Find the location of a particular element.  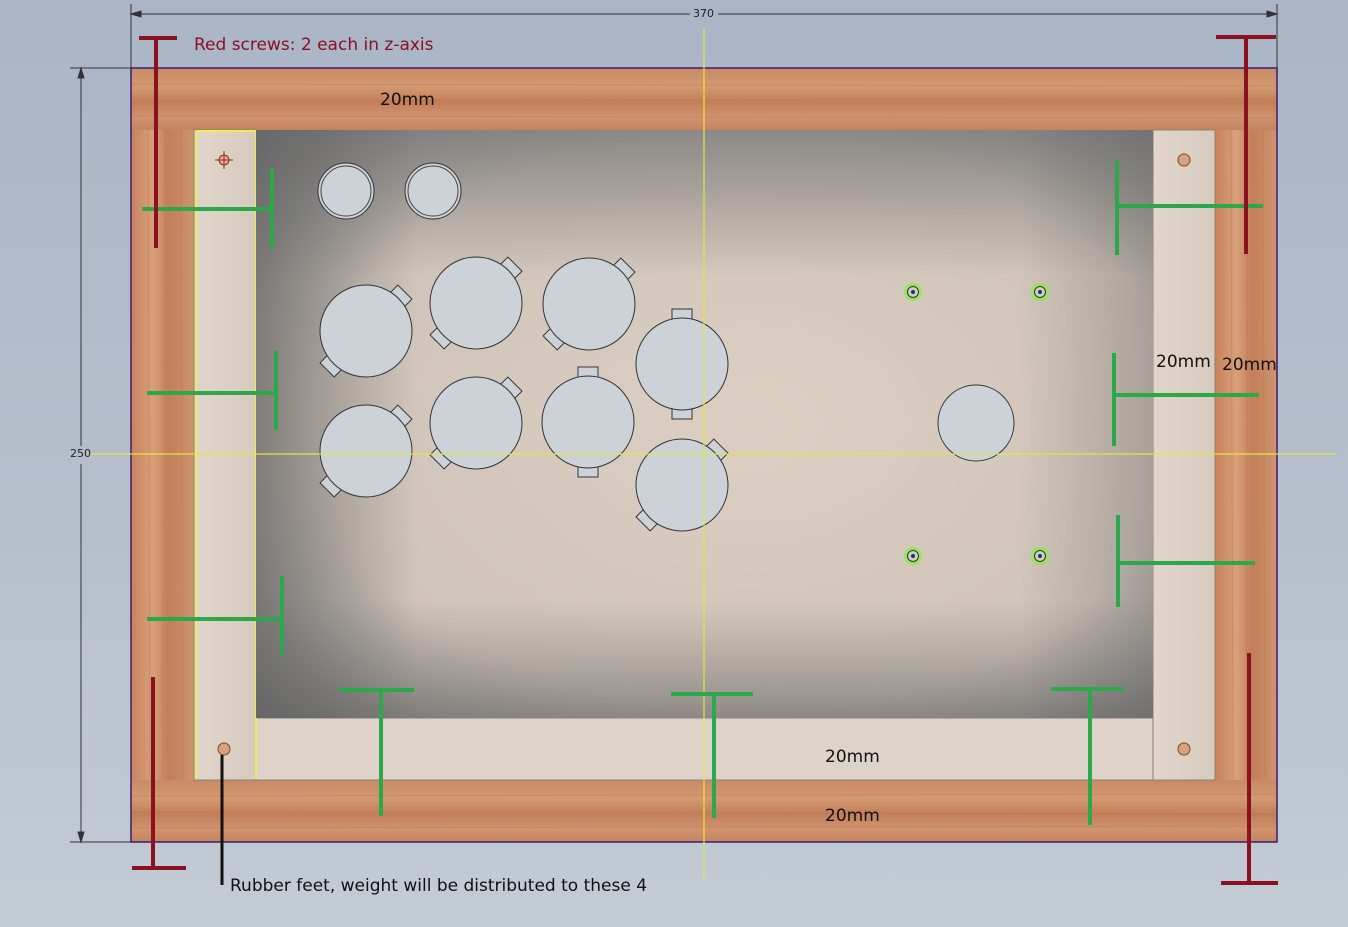

top-frame-label: 20mm is located at coordinates (407, 100).